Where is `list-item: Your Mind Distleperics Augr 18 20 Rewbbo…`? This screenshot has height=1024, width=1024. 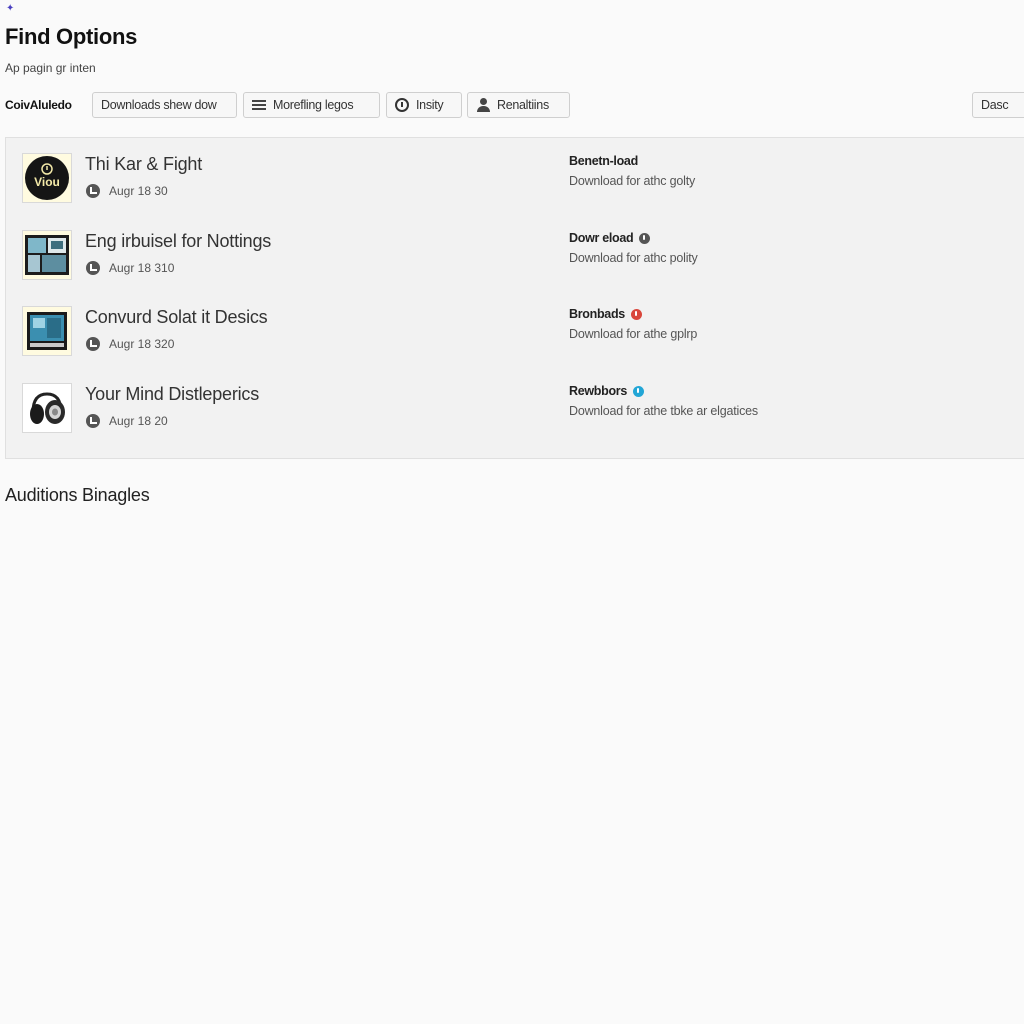
list-item: Your Mind Distleperics Augr 18 20 Rewbbo… is located at coordinates (515, 406).